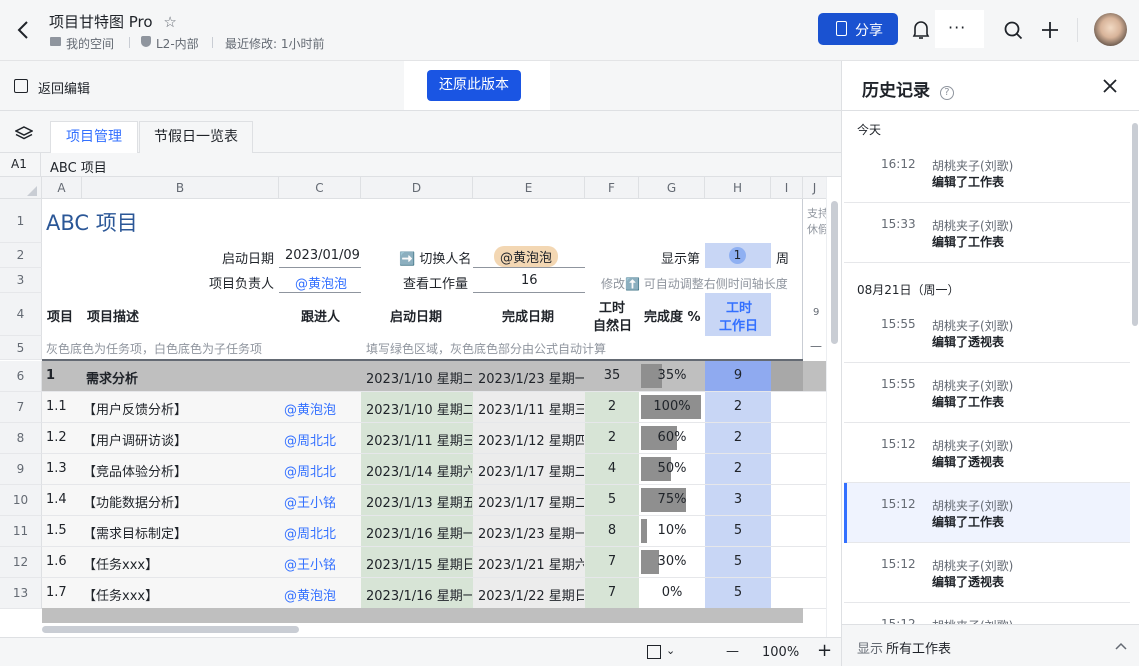 The width and height of the screenshot is (1139, 666). Describe the element at coordinates (112, 377) in the screenshot. I see `cell-desc: 需求分析` at that location.